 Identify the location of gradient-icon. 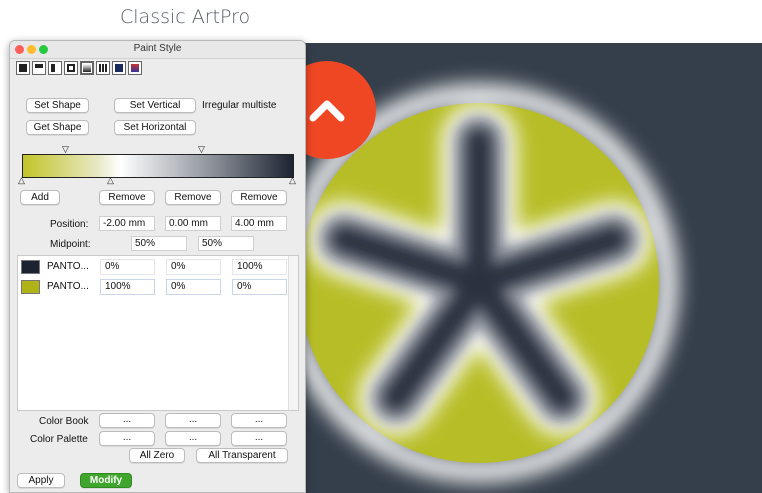
(87, 68).